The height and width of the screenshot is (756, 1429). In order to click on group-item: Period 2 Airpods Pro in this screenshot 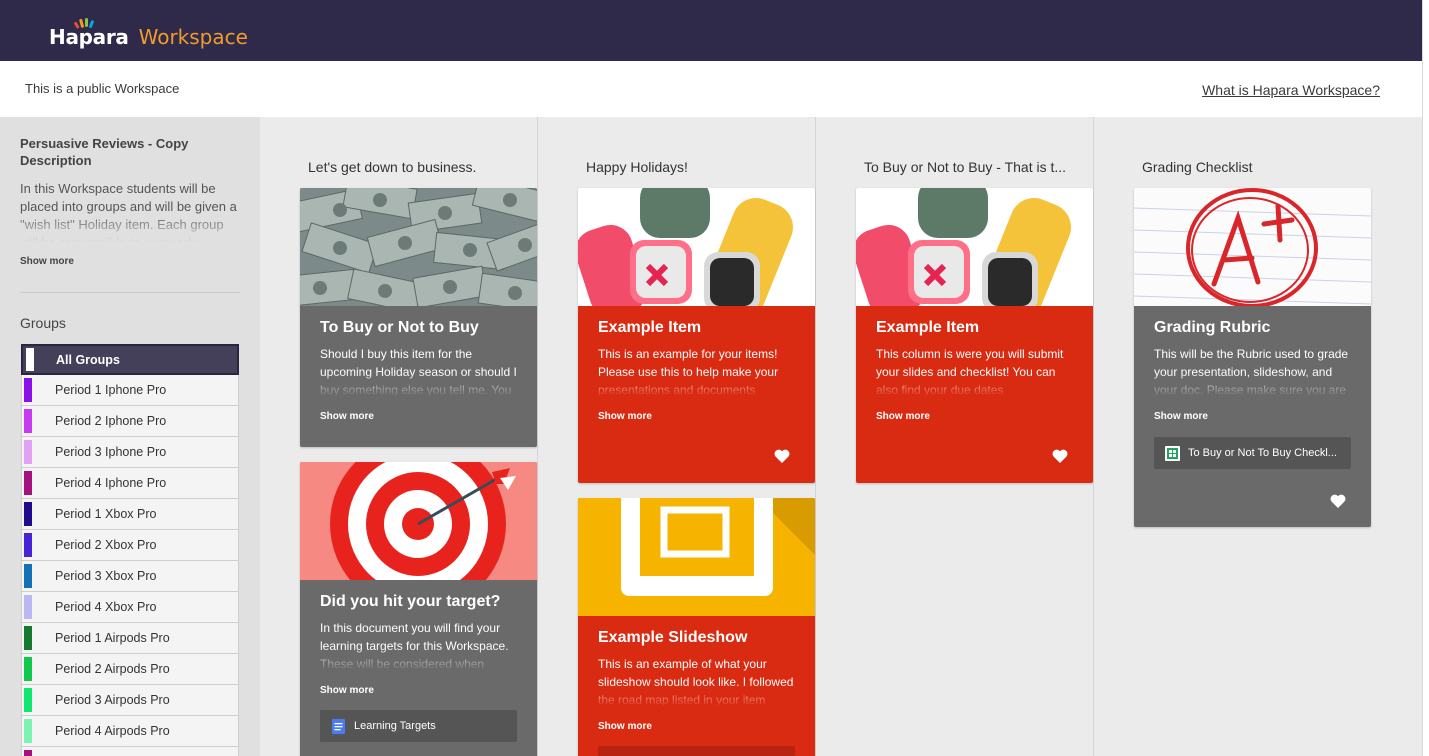, I will do `click(130, 669)`.